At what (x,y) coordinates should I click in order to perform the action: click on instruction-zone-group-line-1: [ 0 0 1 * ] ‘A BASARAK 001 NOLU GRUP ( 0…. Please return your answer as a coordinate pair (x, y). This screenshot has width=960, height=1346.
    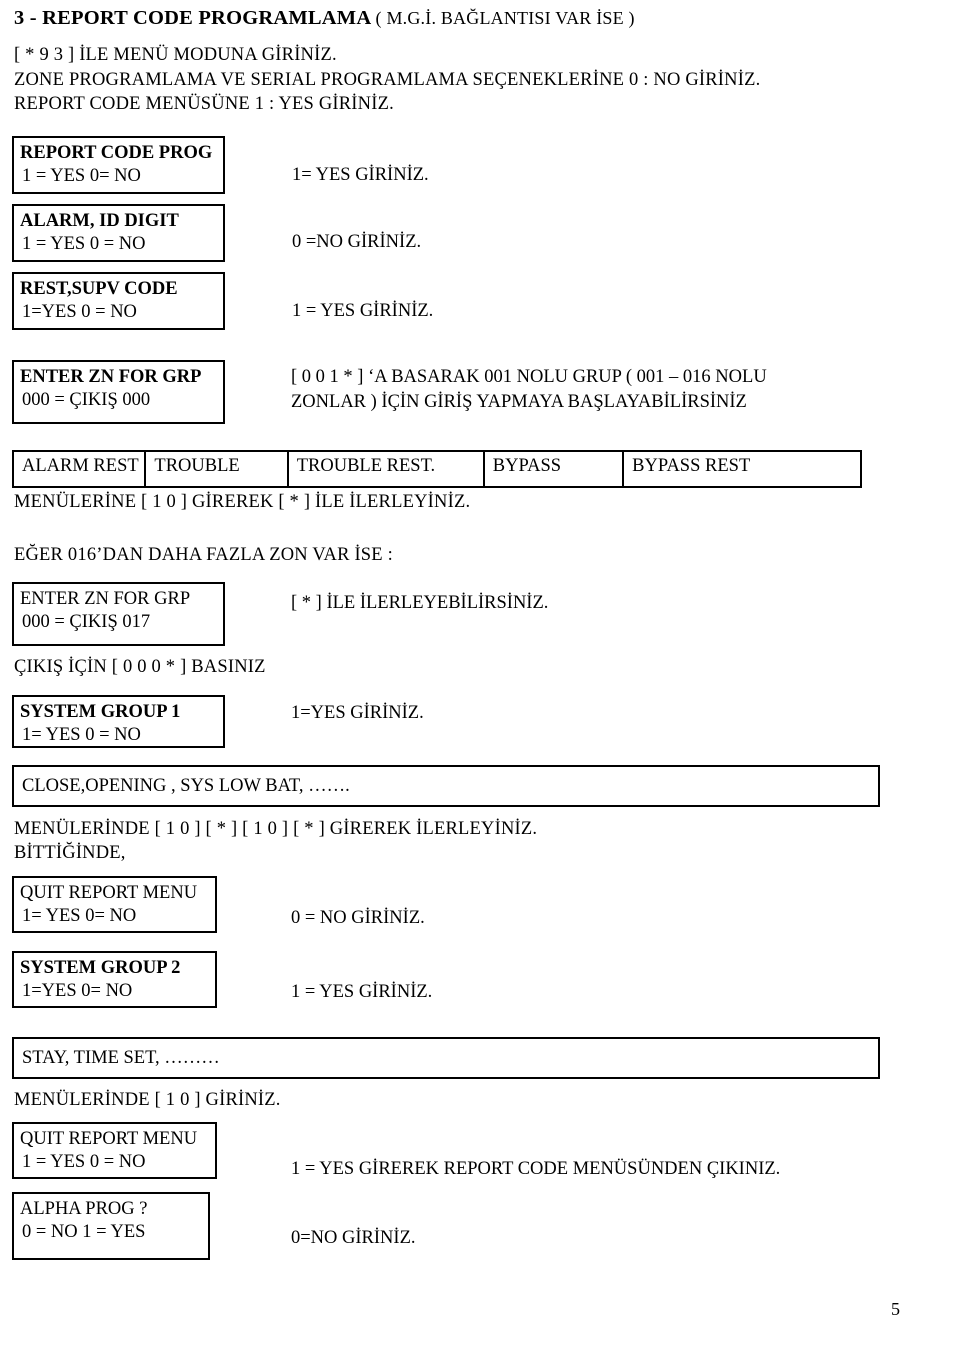
    Looking at the image, I should click on (529, 377).